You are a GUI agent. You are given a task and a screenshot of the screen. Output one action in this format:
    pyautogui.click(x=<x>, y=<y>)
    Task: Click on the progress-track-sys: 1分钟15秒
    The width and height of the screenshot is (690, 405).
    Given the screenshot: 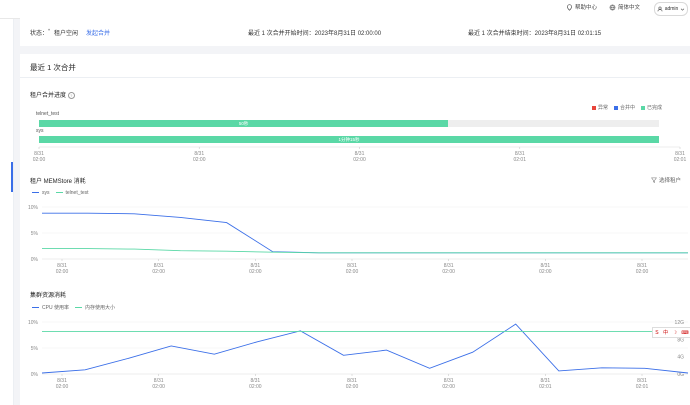 What is the action you would take?
    pyautogui.click(x=349, y=139)
    